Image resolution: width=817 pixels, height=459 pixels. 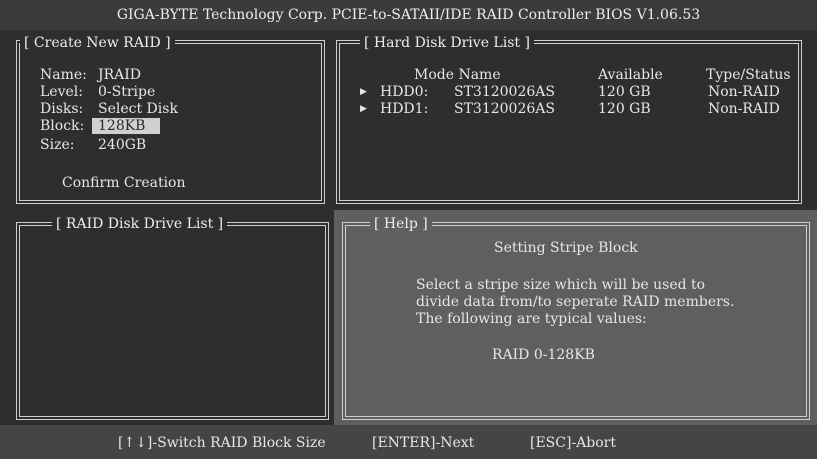 I want to click on name-value: JRAID, so click(x=119, y=75).